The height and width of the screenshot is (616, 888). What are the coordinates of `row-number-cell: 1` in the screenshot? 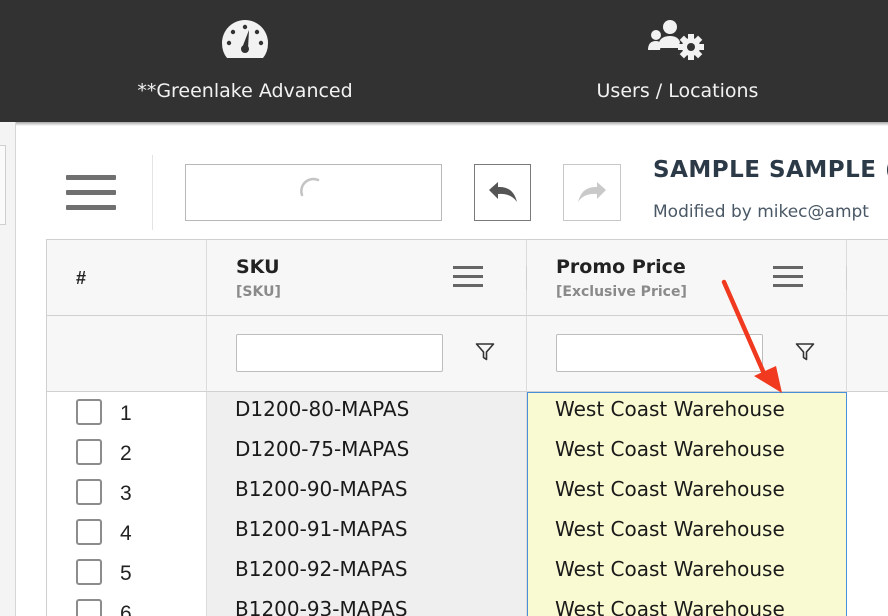 It's located at (126, 412).